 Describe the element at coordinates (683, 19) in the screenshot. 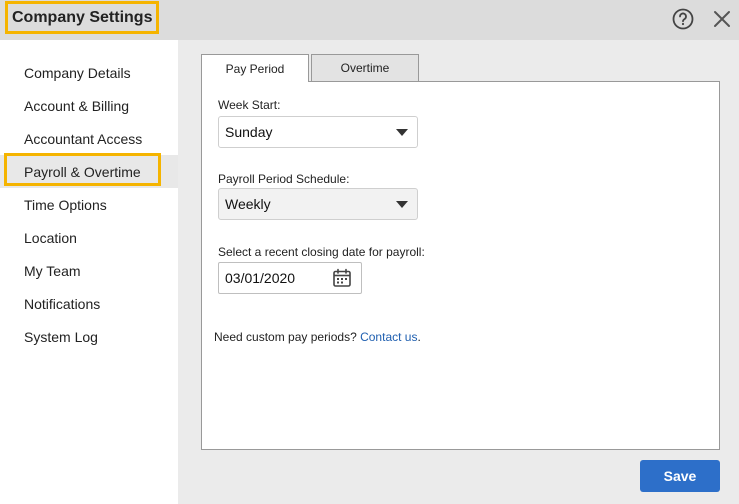

I see `help-circle-icon` at that location.